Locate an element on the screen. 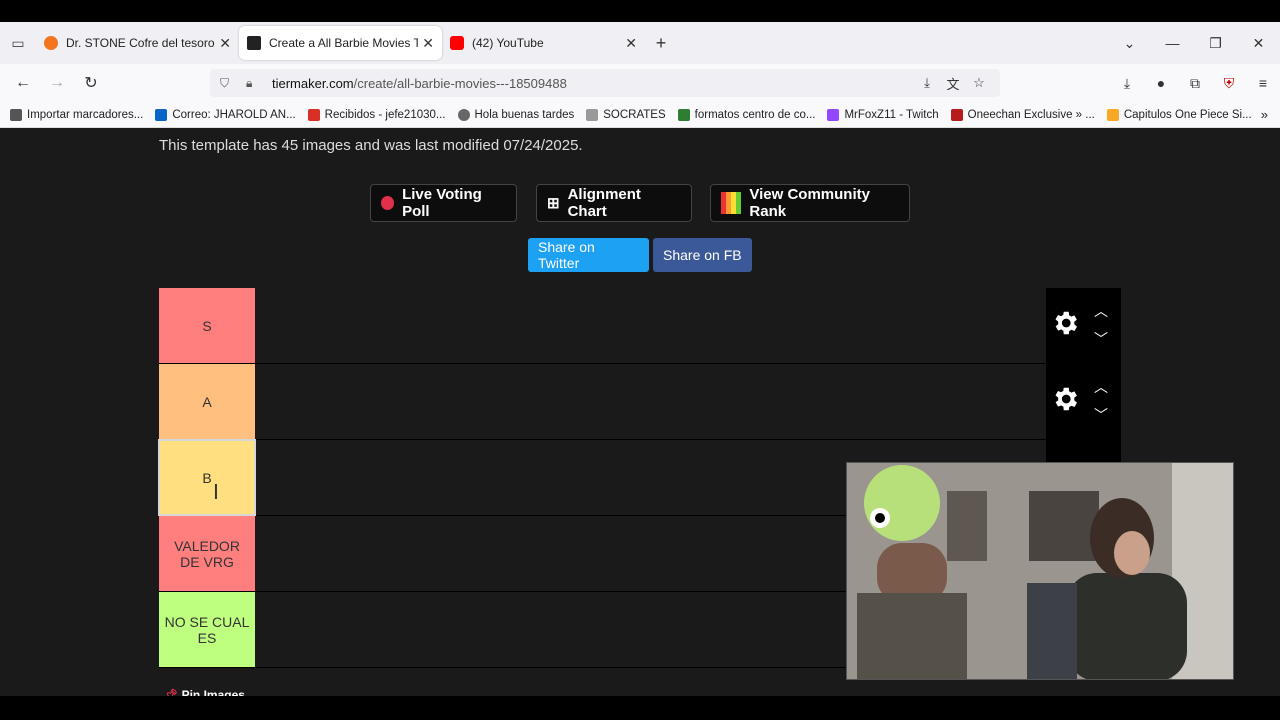 The image size is (1280, 720). forward-icon: → is located at coordinates (57, 83).